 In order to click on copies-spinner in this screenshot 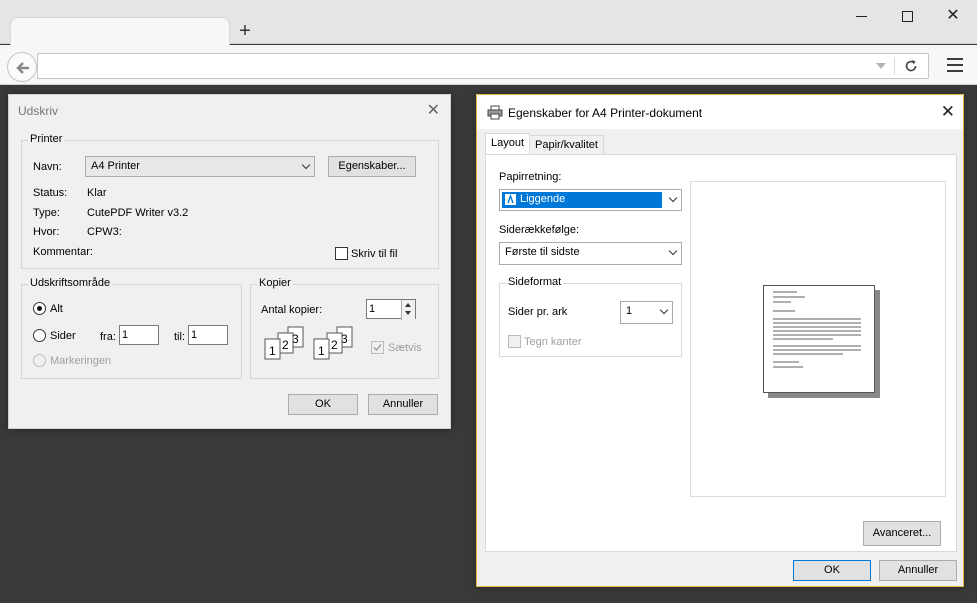, I will do `click(408, 310)`.